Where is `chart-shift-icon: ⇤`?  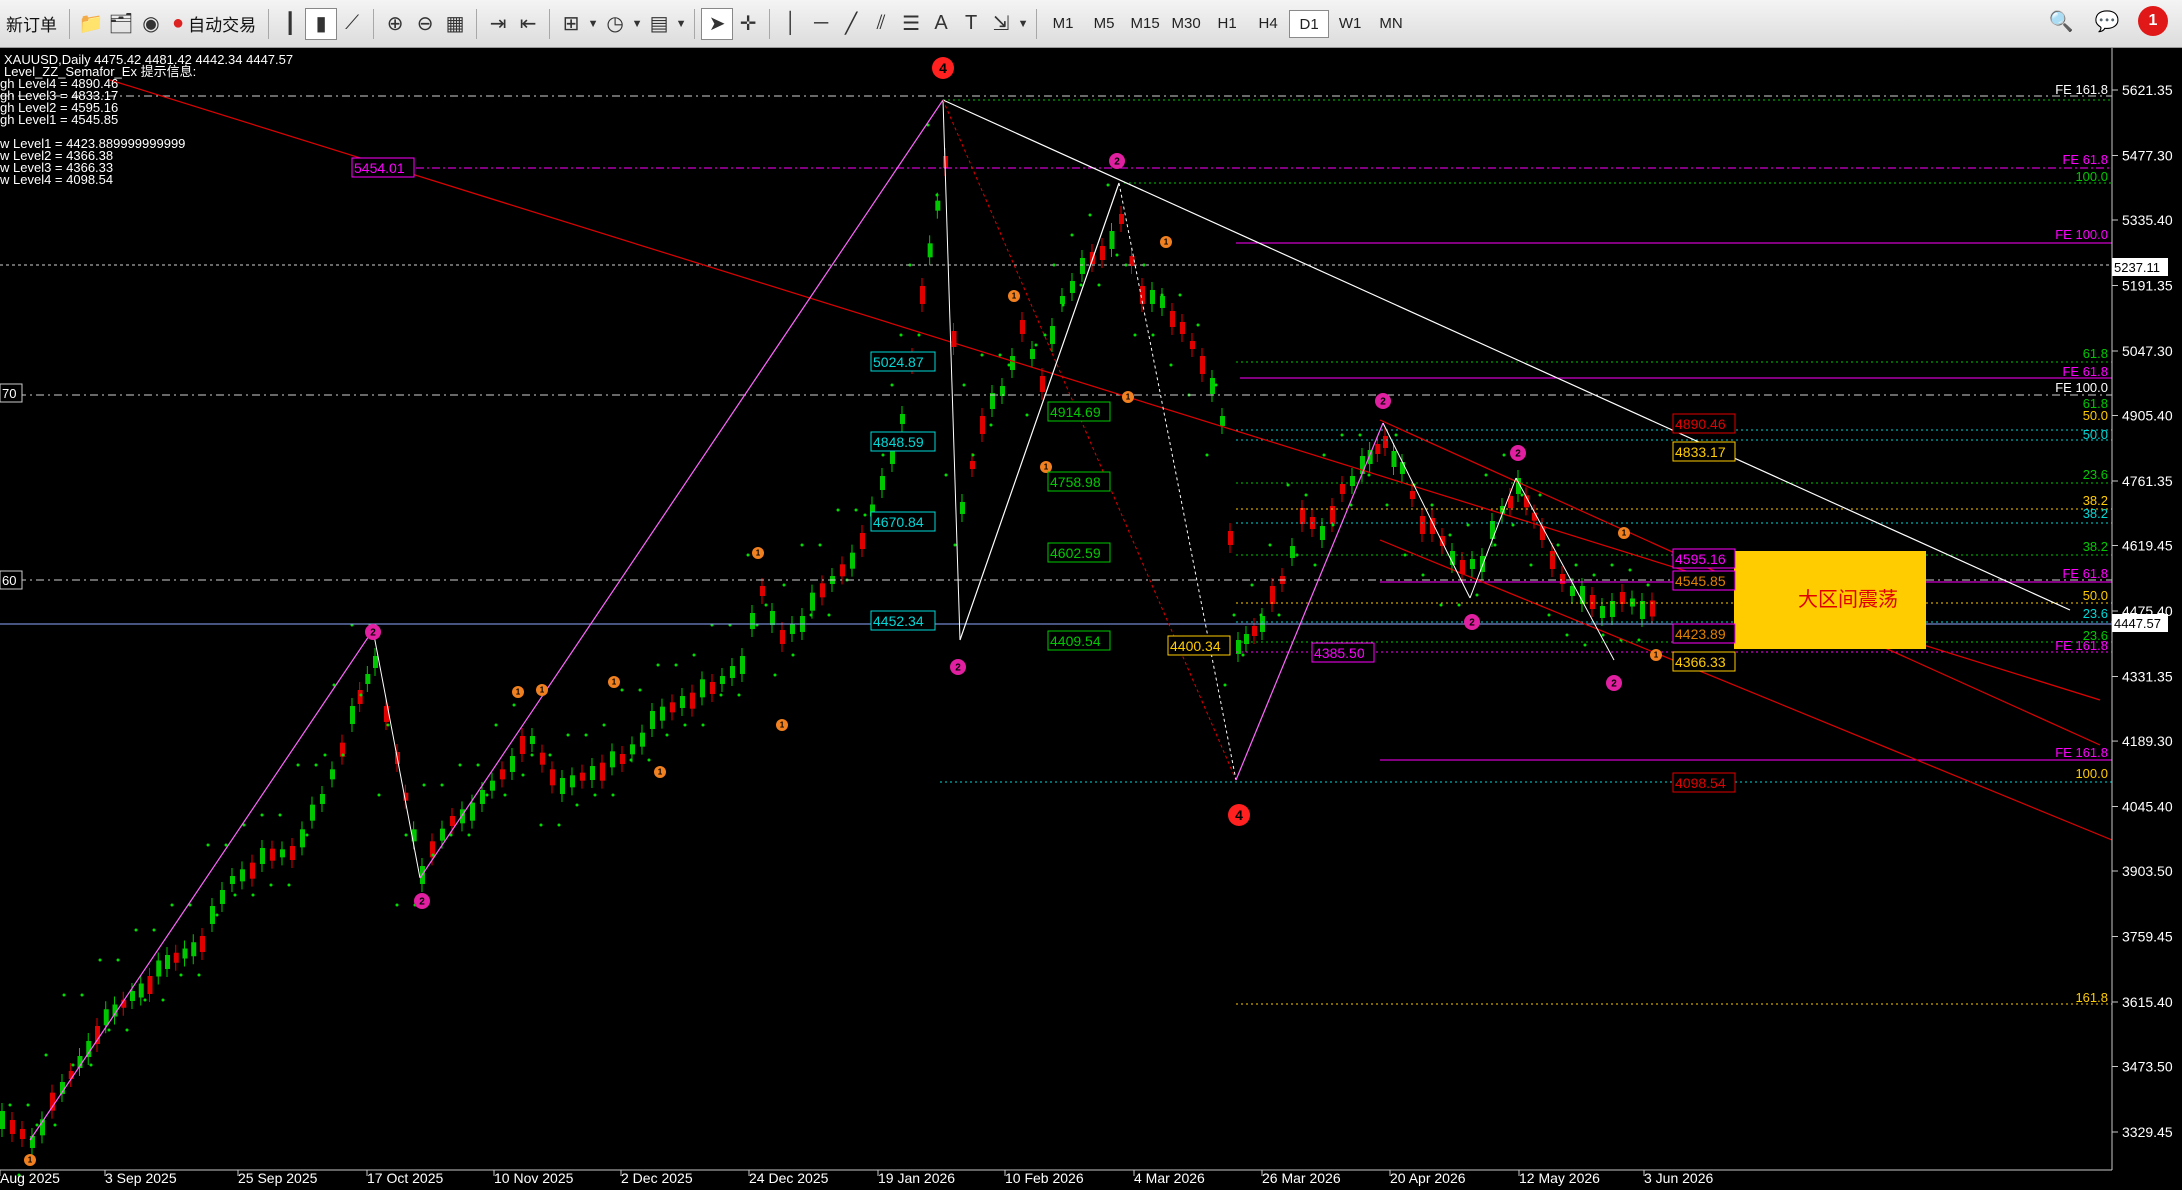 chart-shift-icon: ⇤ is located at coordinates (528, 24).